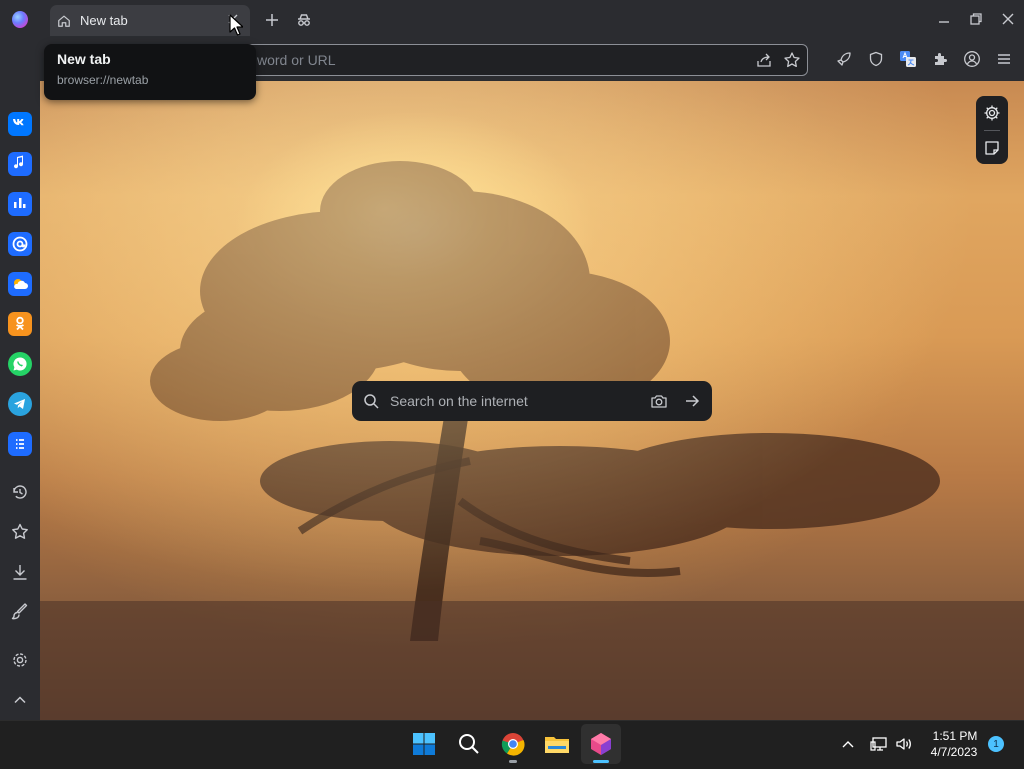 The width and height of the screenshot is (1024, 769). I want to click on mail-icon, so click(20, 244).